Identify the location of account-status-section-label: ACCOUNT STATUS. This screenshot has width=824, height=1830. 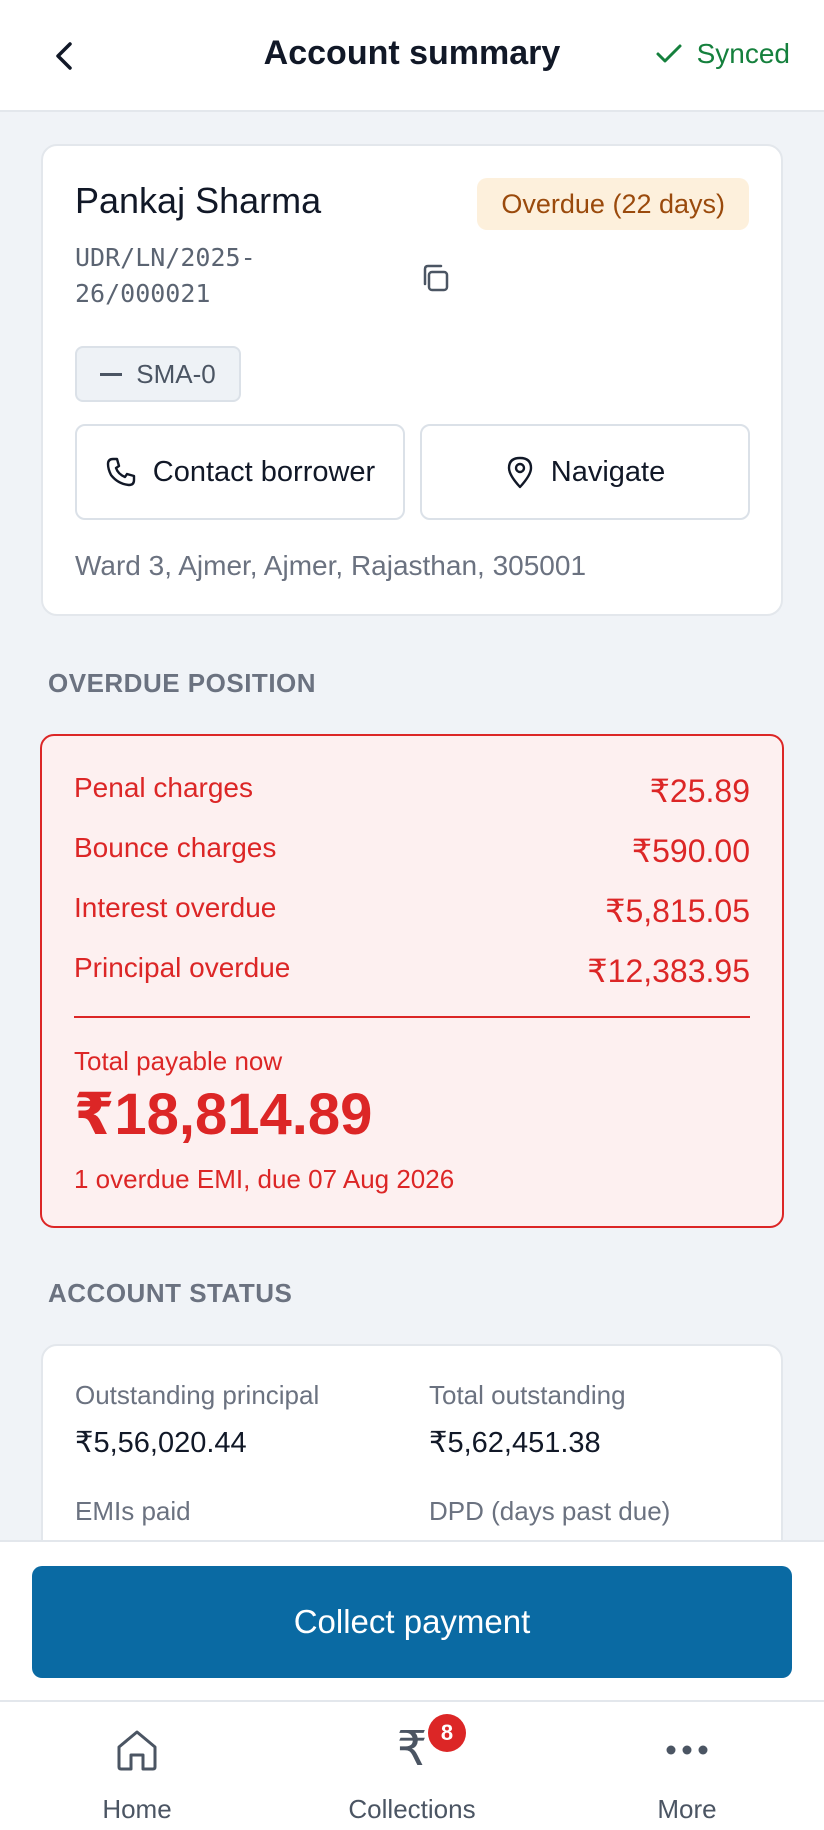
(170, 1293).